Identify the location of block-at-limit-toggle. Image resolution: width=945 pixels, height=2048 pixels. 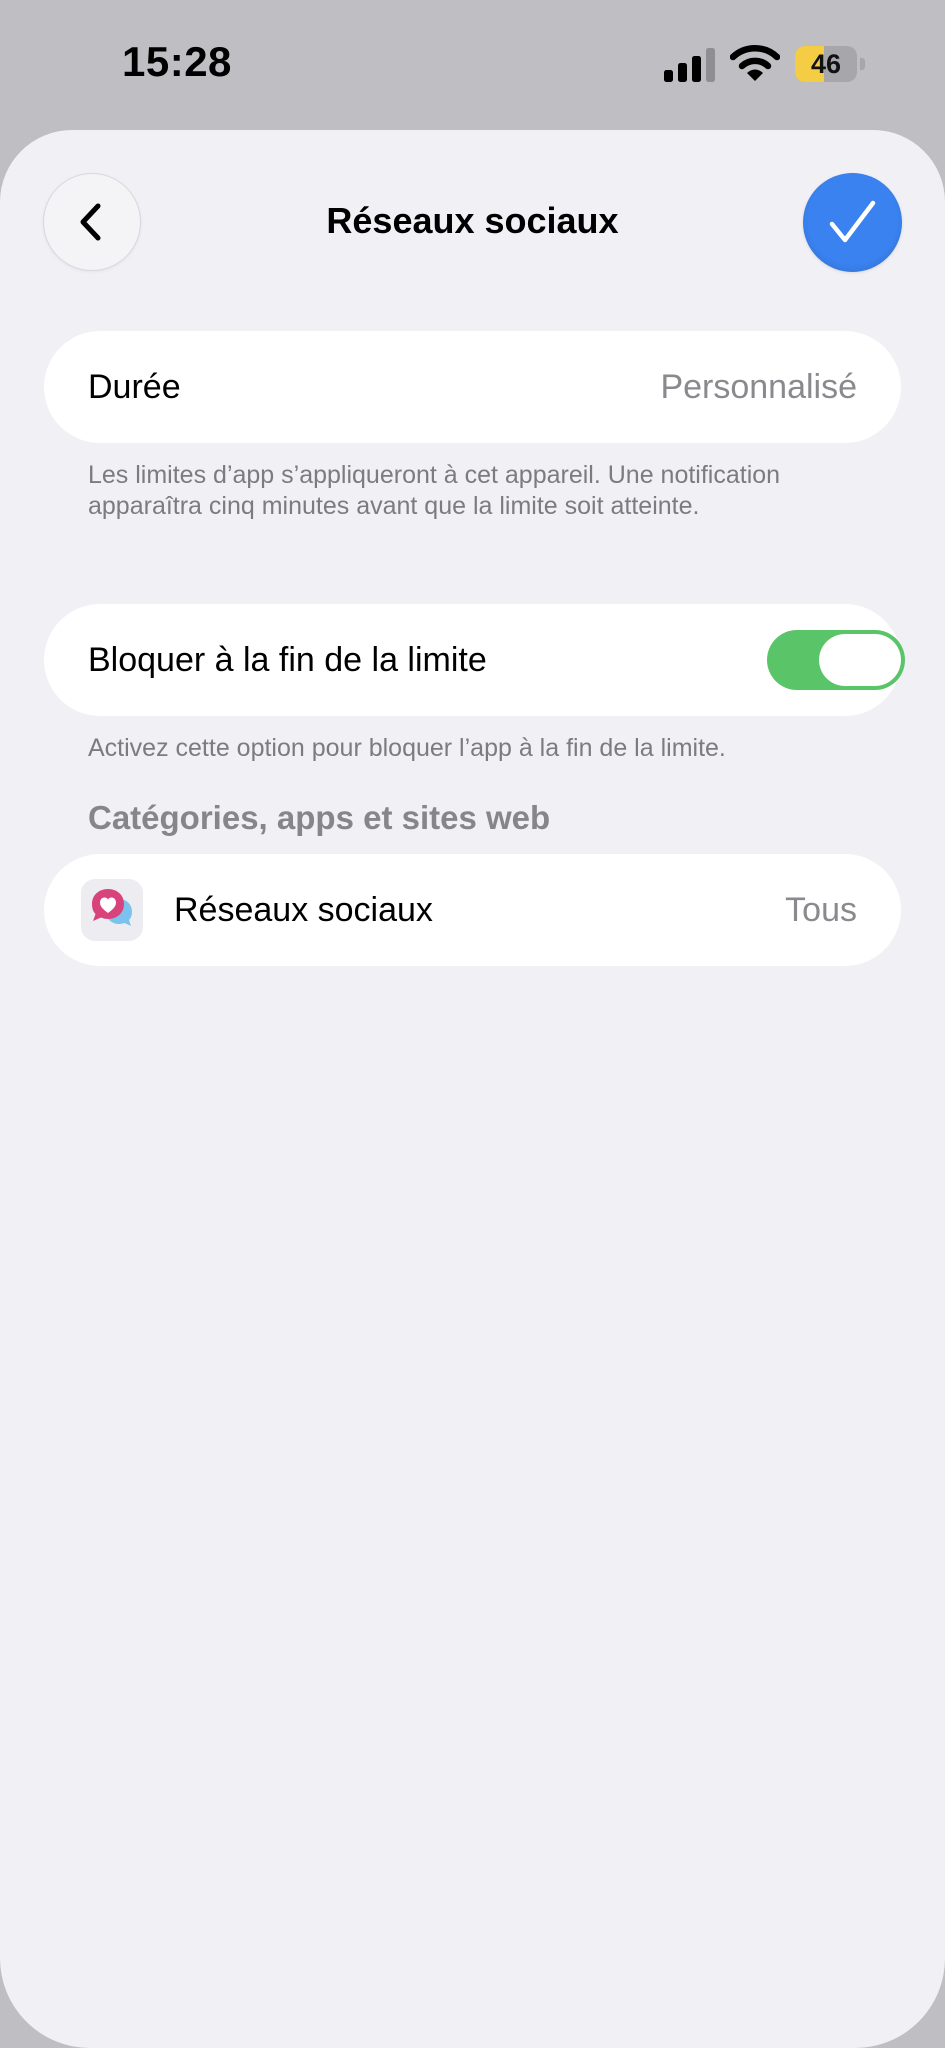
(836, 660).